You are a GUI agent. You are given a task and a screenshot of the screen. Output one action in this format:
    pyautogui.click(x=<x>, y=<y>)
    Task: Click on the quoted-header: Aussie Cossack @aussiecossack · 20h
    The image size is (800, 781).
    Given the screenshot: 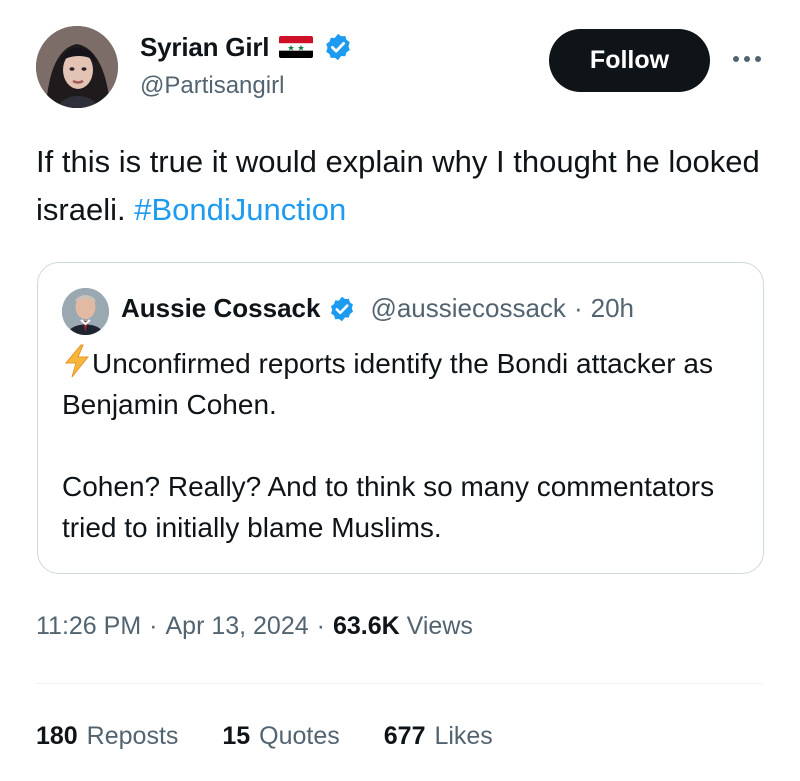 What is the action you would take?
    pyautogui.click(x=377, y=308)
    